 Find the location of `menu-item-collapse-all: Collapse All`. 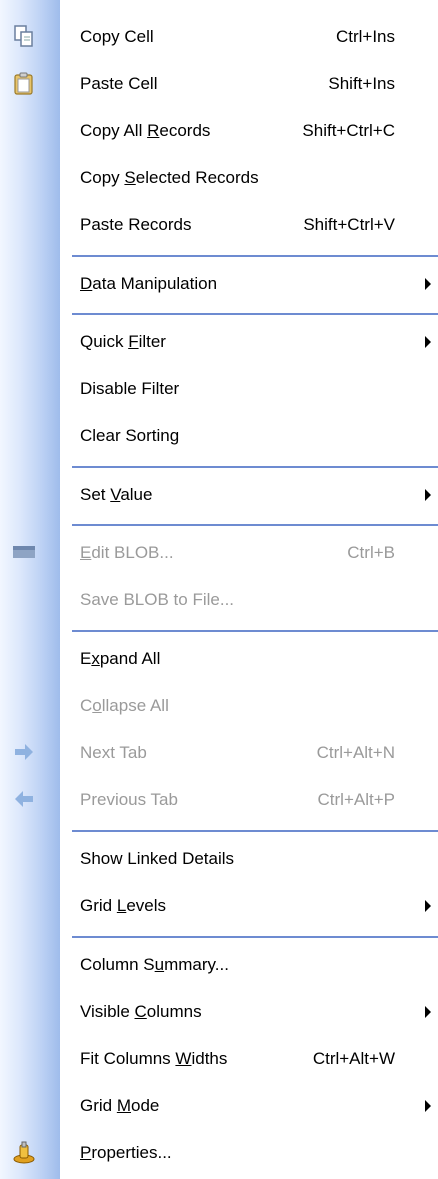

menu-item-collapse-all: Collapse All is located at coordinates (219, 705).